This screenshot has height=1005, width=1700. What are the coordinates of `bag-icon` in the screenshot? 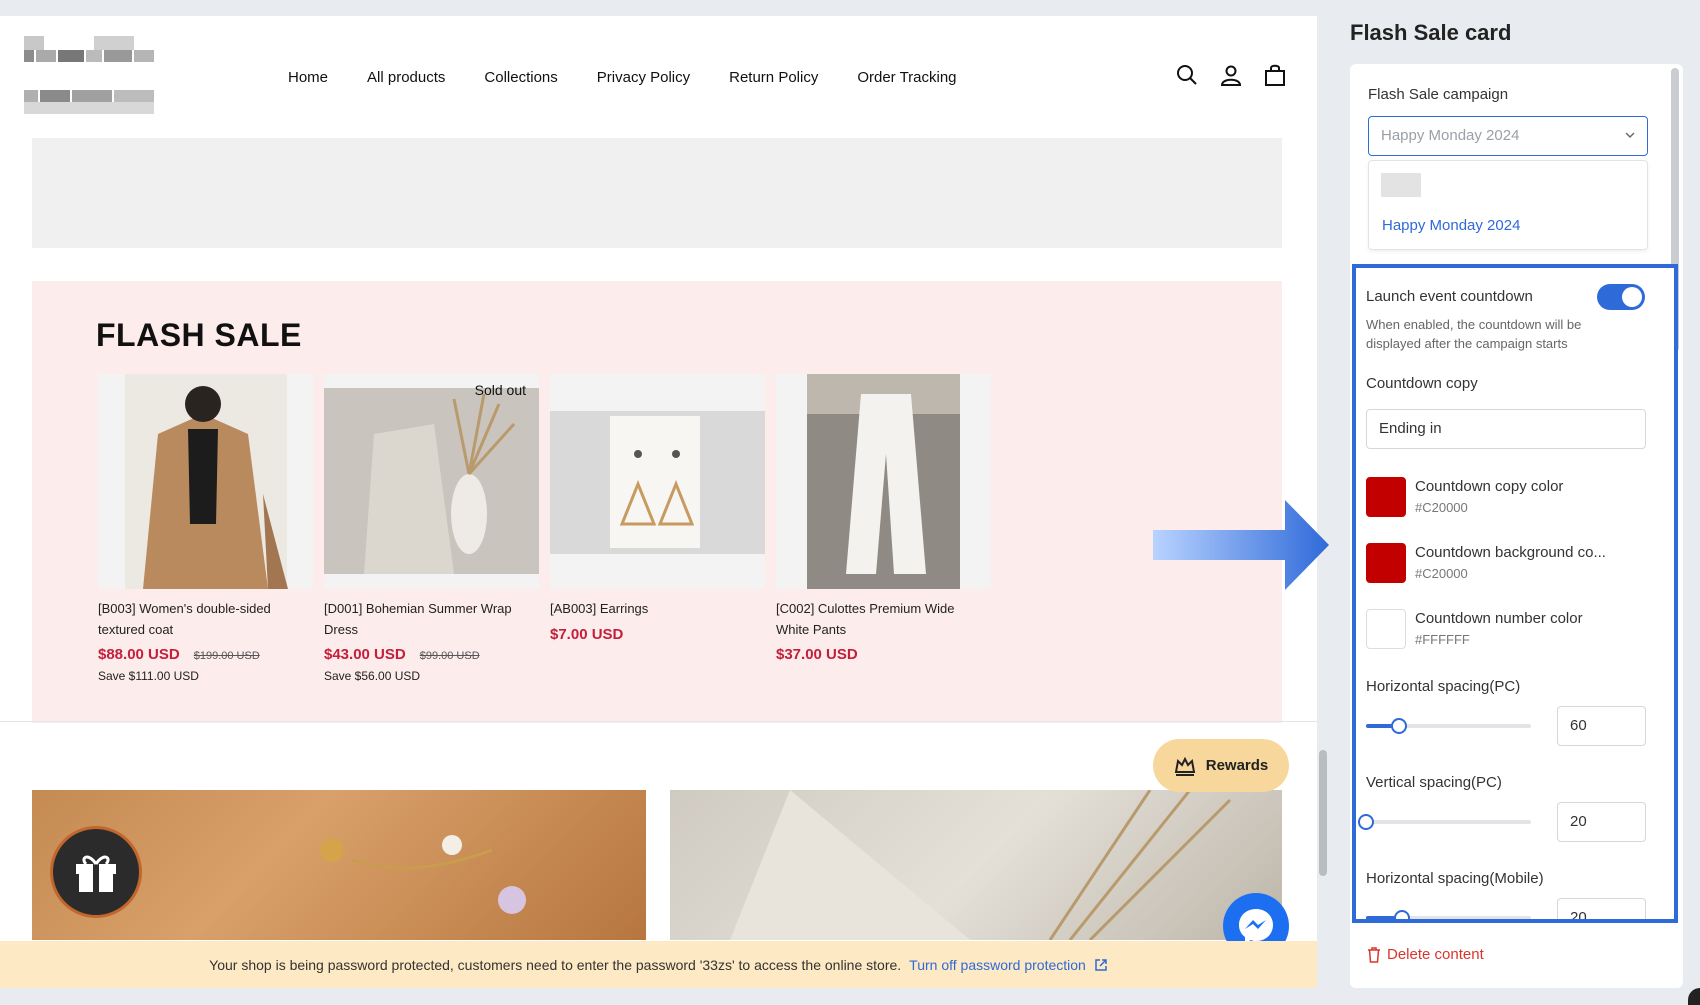 It's located at (1275, 75).